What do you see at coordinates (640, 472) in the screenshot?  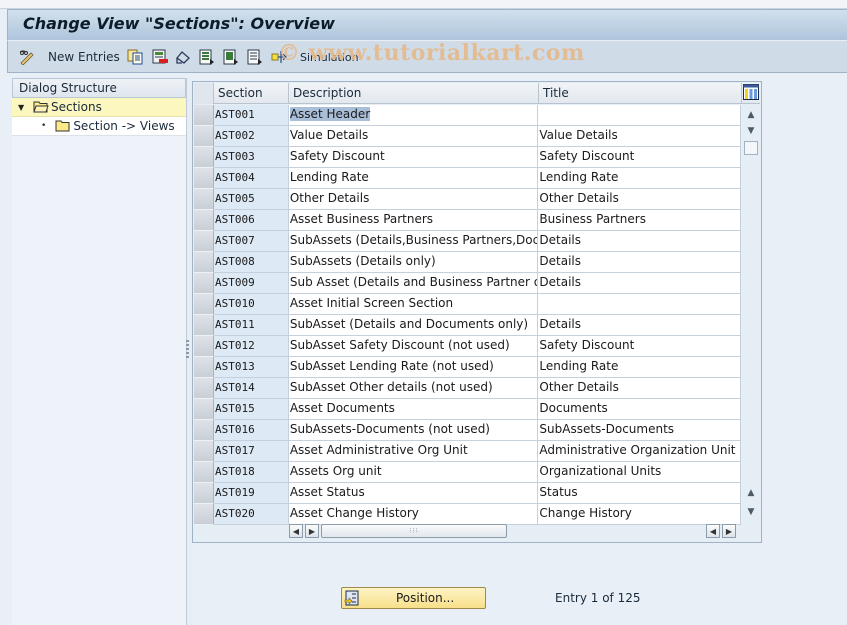 I see `cell-title: Organizational Units` at bounding box center [640, 472].